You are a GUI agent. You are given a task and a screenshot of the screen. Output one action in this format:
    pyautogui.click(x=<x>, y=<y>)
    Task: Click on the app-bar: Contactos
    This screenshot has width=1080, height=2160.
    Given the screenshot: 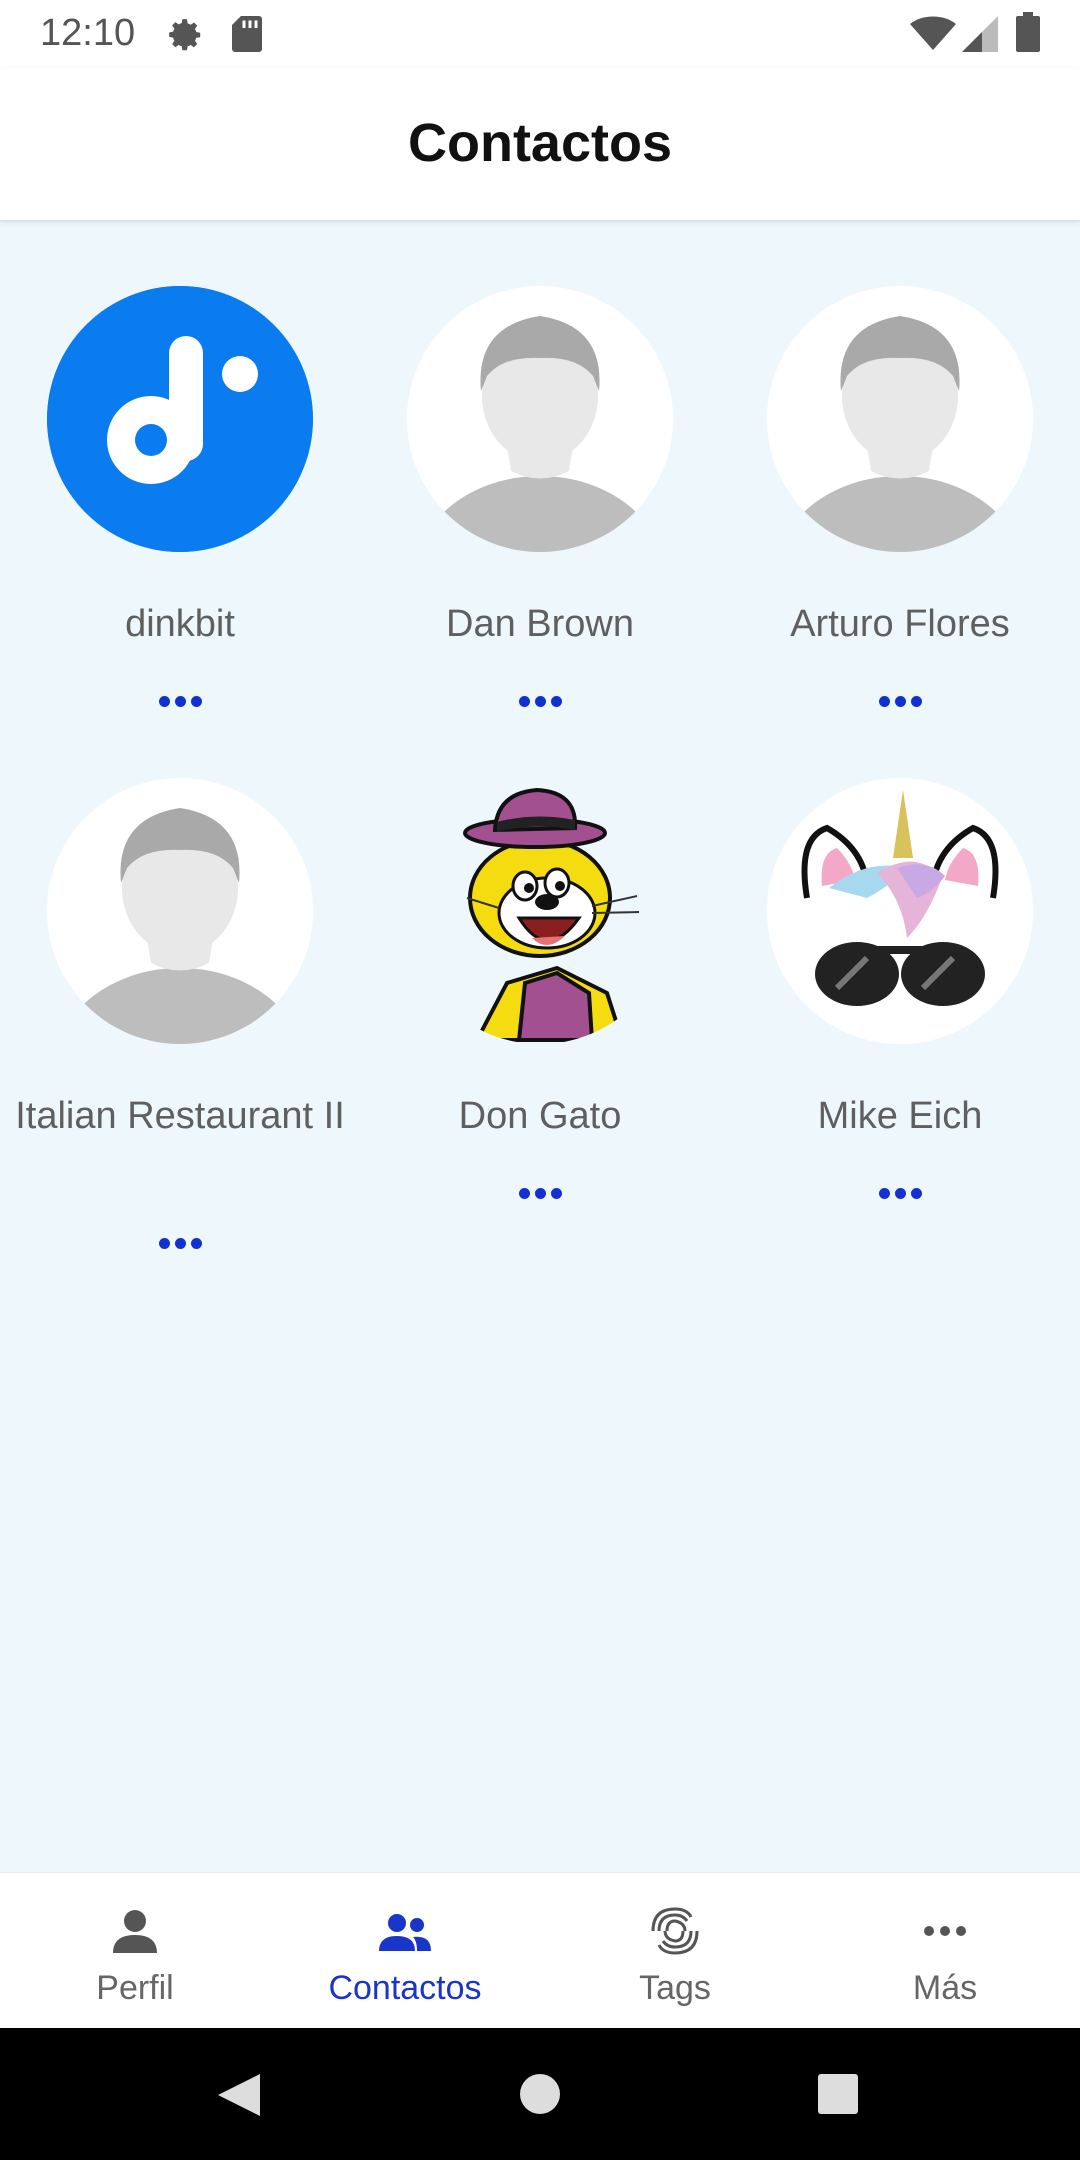 What is the action you would take?
    pyautogui.click(x=540, y=145)
    